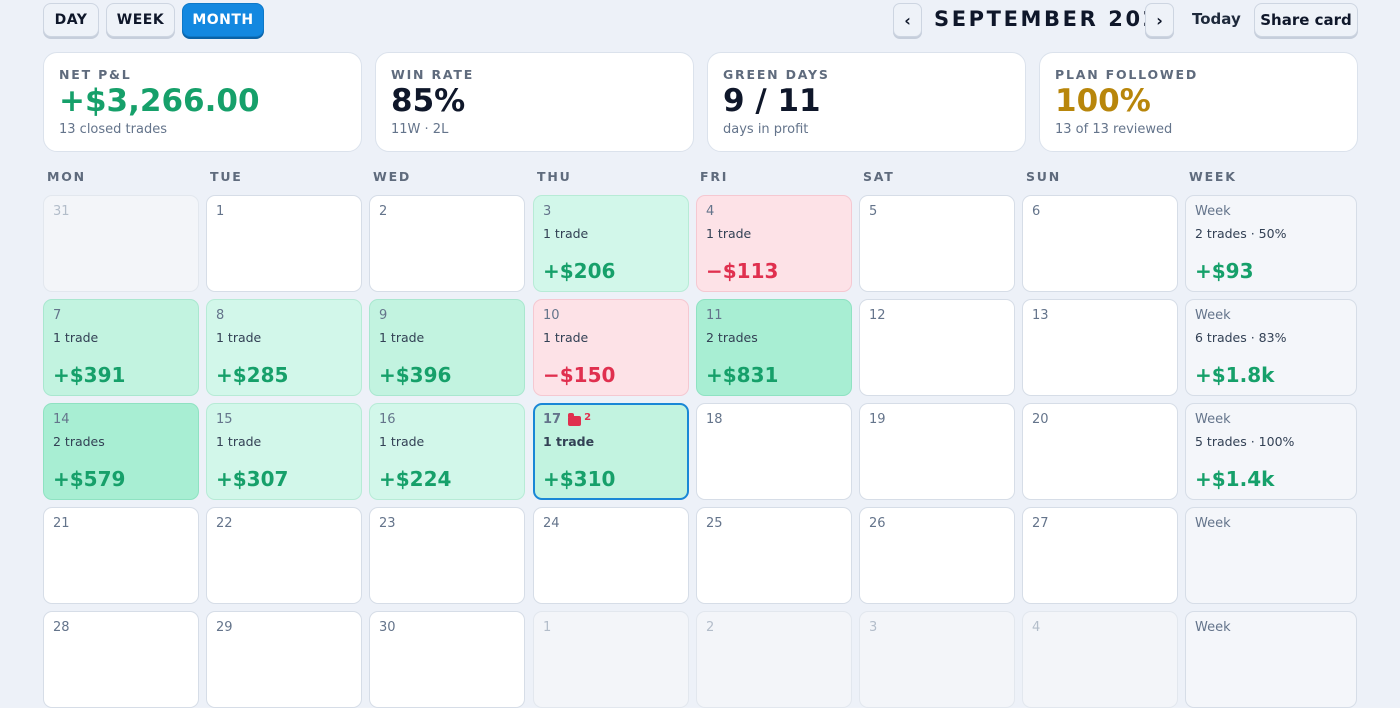 The image size is (1400, 708). What do you see at coordinates (220, 211) in the screenshot?
I see `day-number: 1` at bounding box center [220, 211].